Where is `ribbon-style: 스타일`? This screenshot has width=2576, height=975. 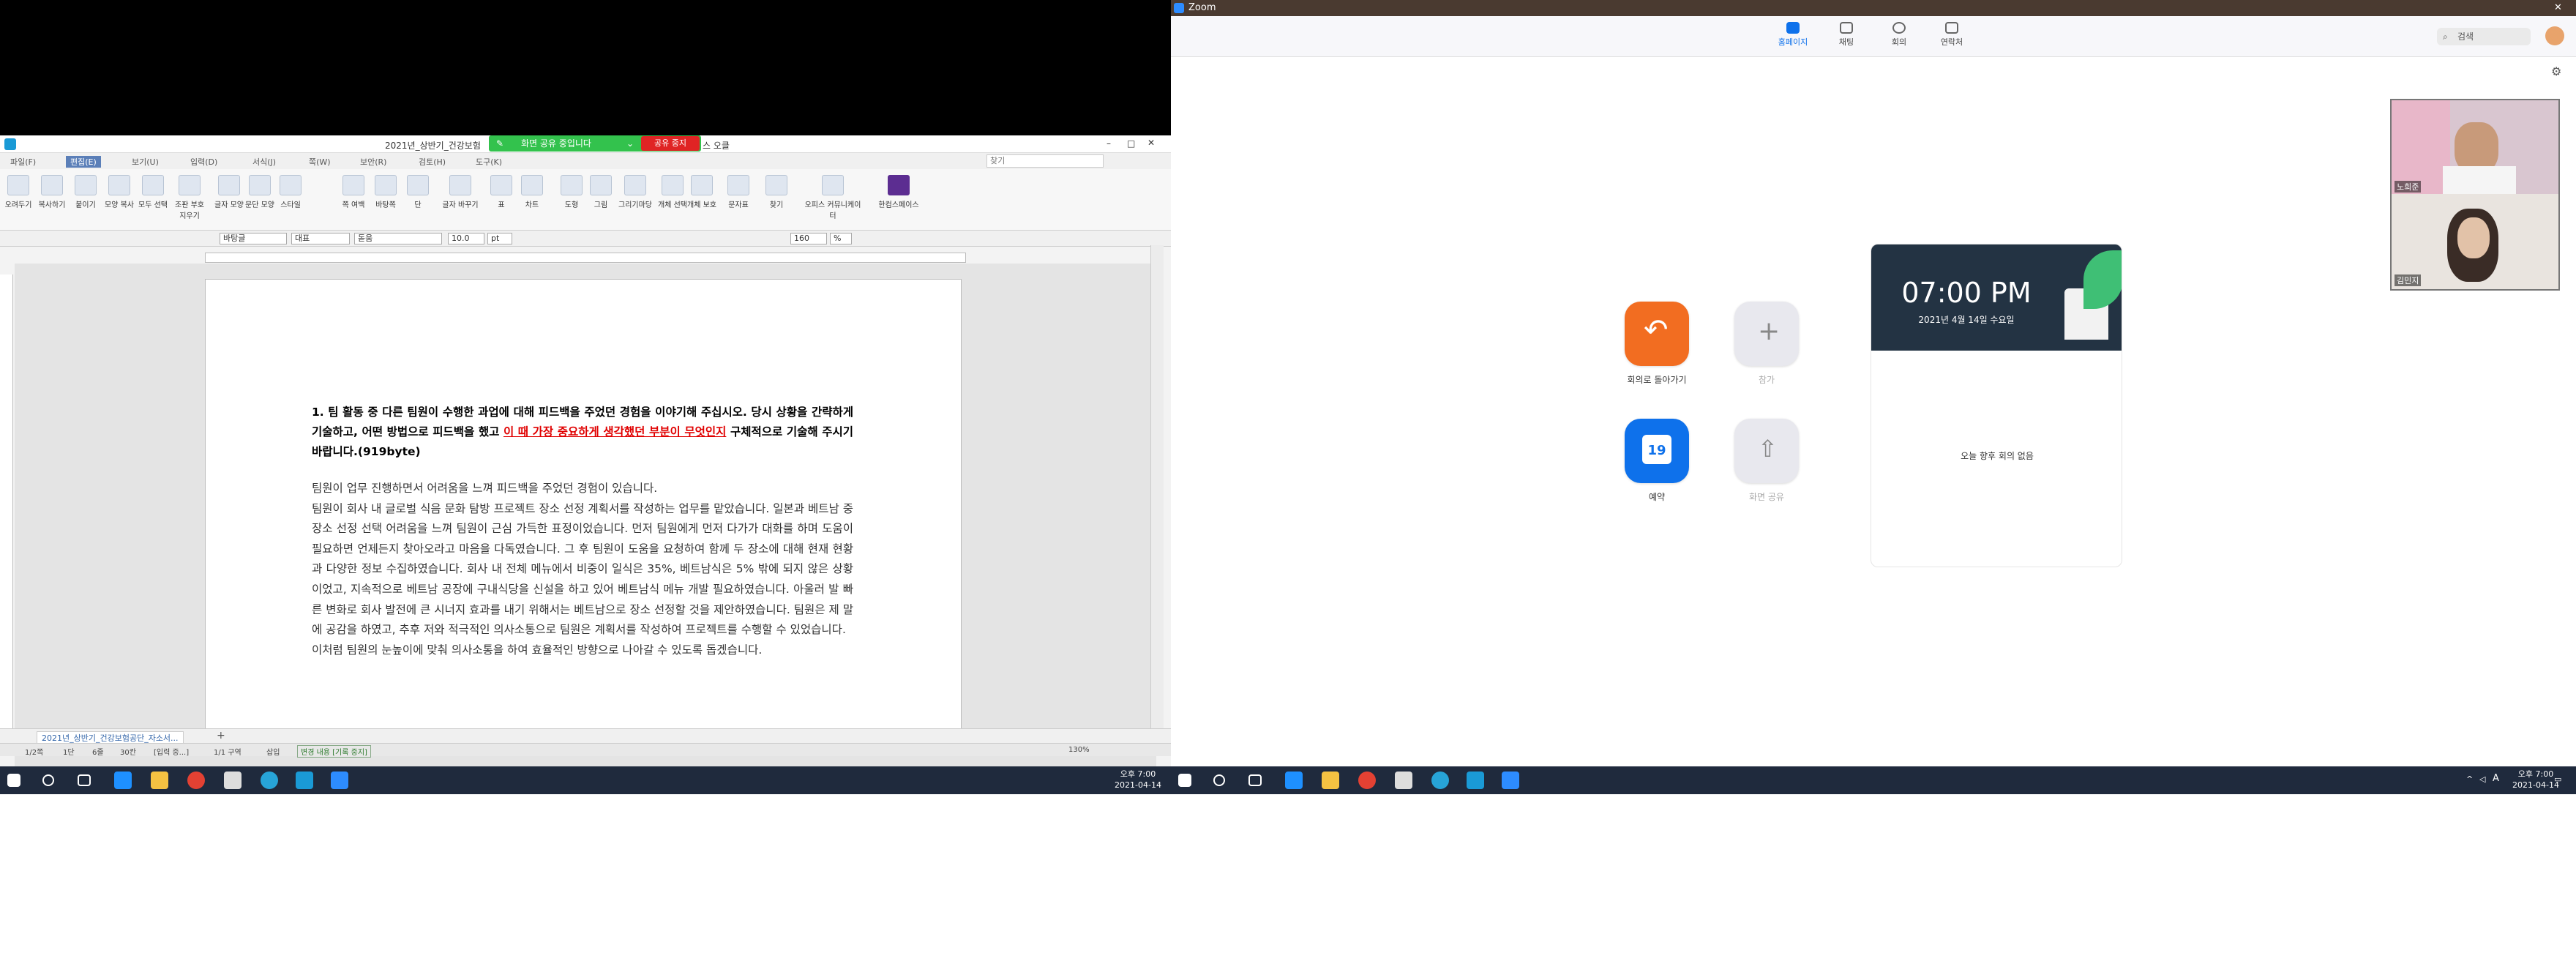
ribbon-style: 스타일 is located at coordinates (290, 200).